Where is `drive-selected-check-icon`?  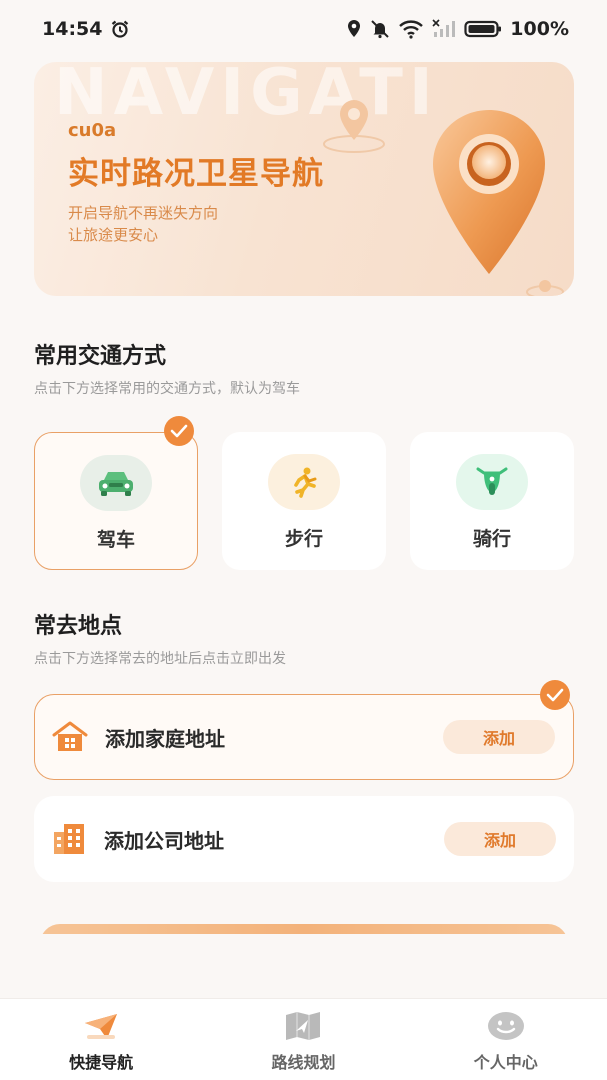 drive-selected-check-icon is located at coordinates (179, 431).